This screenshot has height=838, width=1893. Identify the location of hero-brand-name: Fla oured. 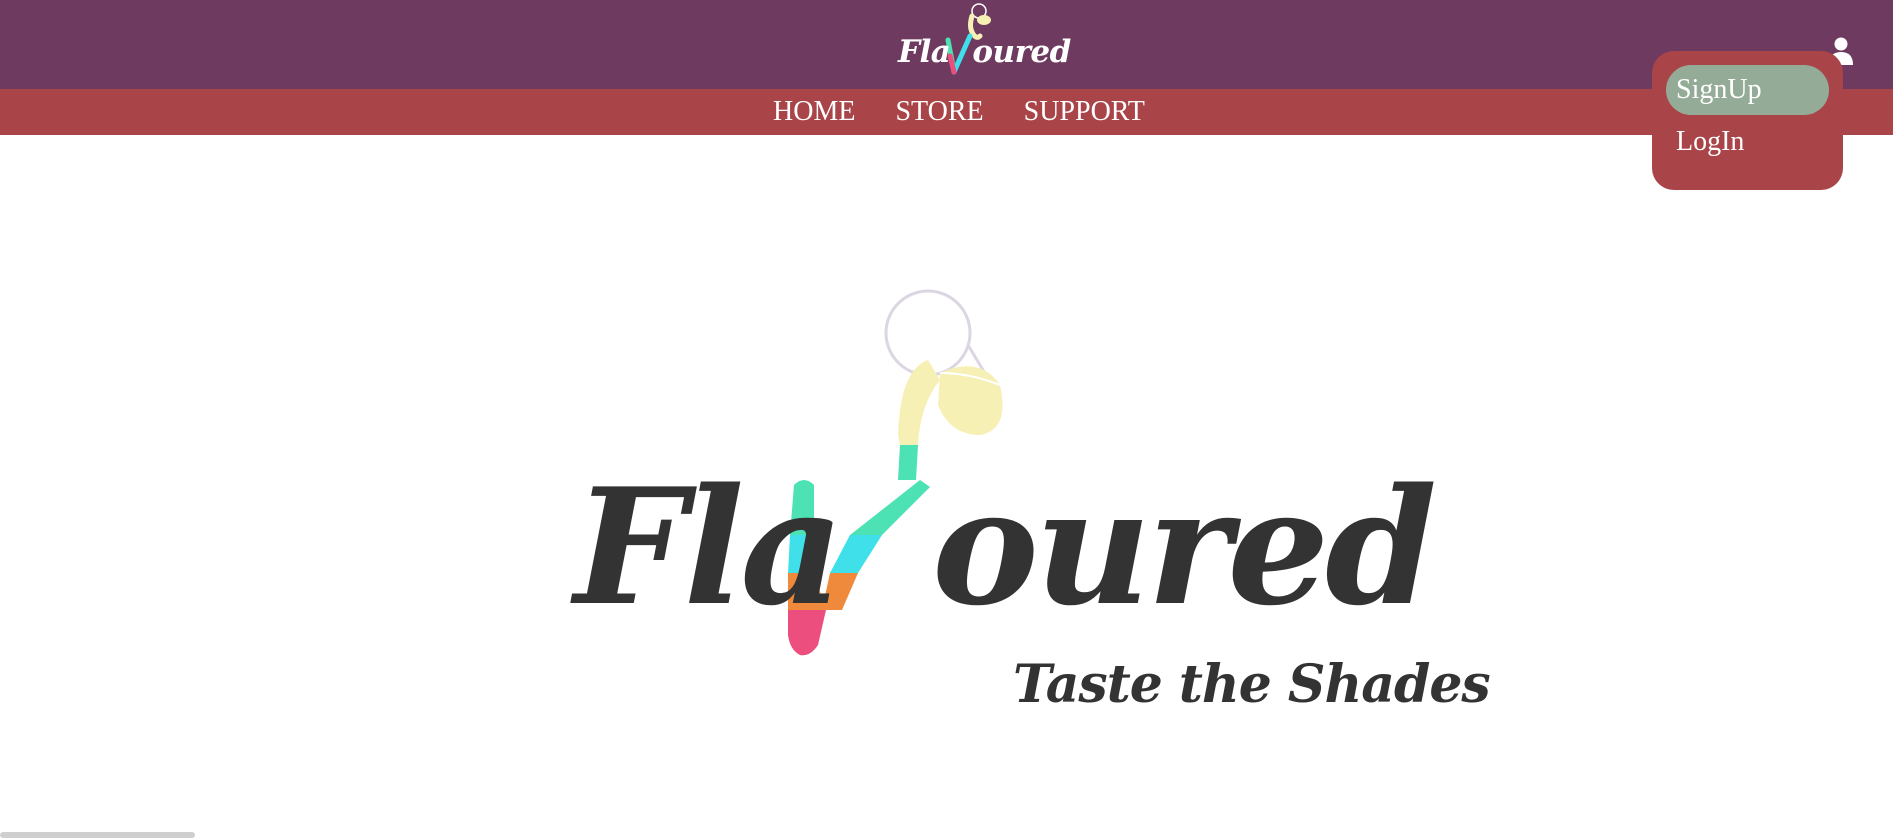
(1005, 547).